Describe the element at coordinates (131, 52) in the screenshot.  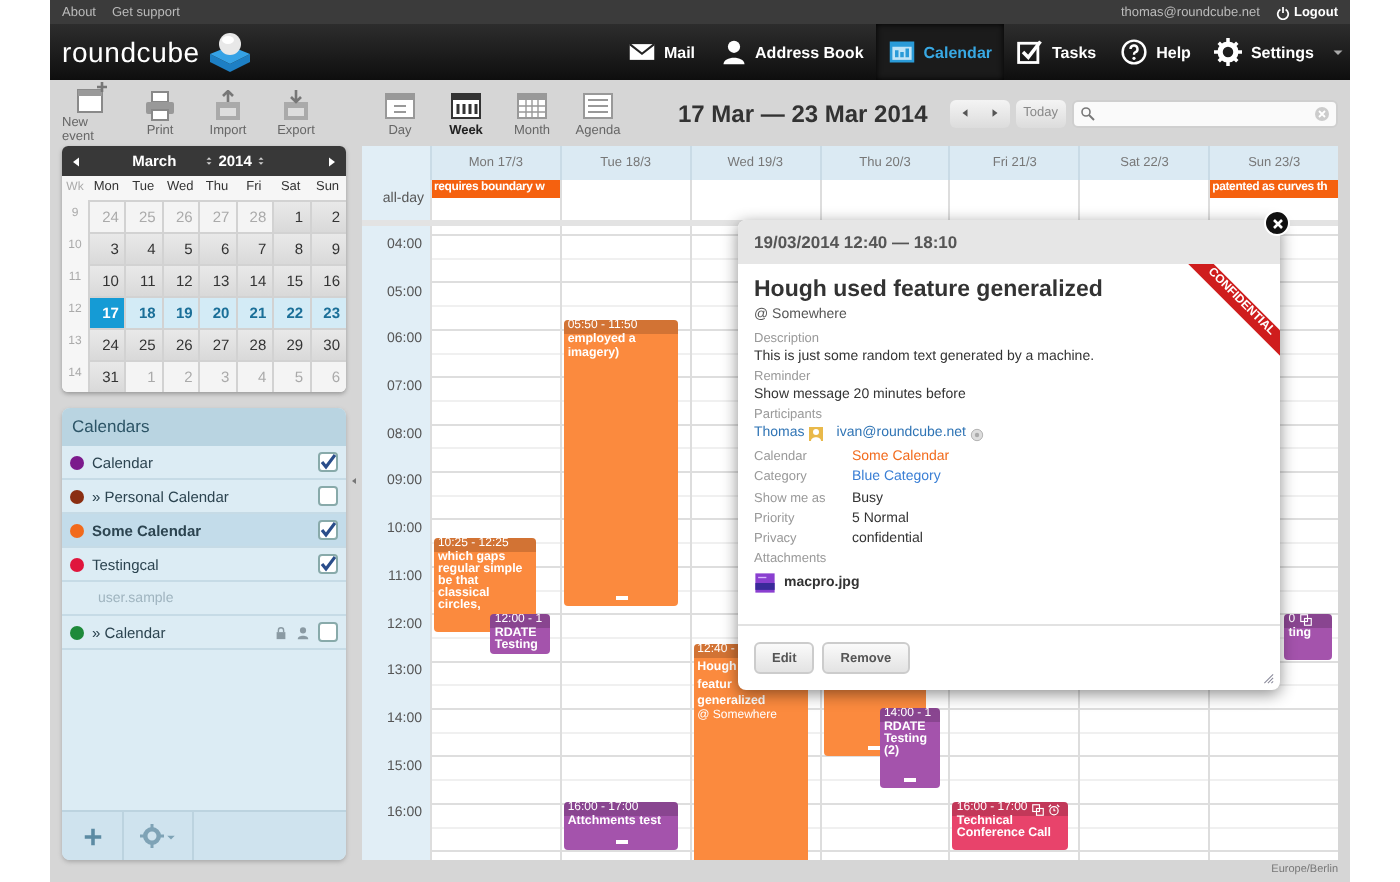
I see `logo-text: roundcube` at that location.